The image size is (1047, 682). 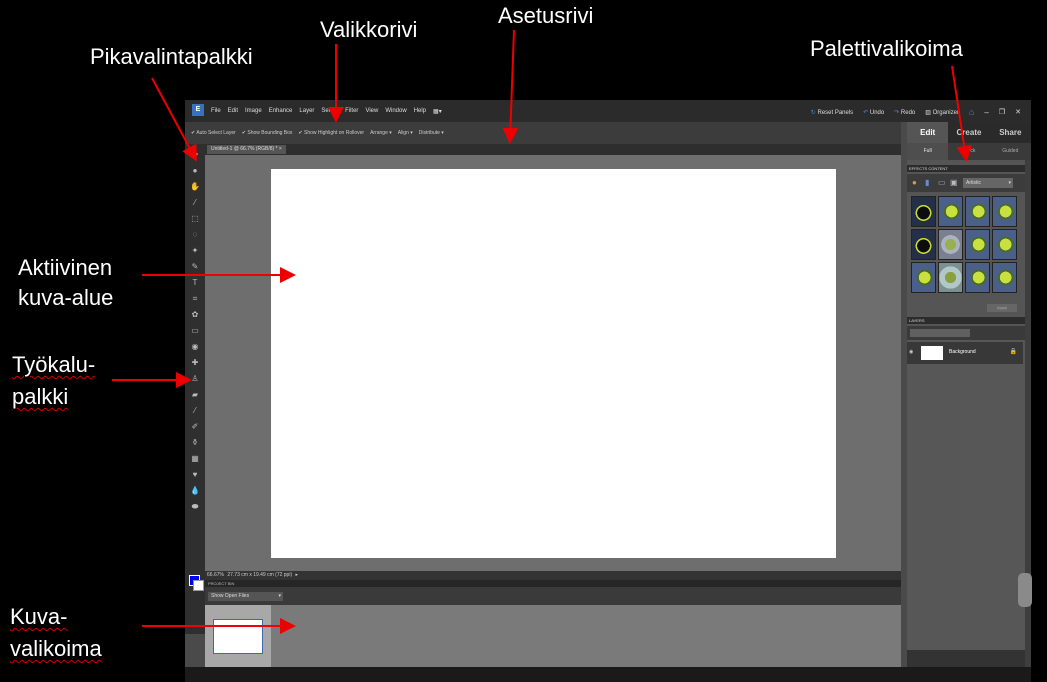 I want to click on undo-button: ↶ Undo, so click(x=873, y=112).